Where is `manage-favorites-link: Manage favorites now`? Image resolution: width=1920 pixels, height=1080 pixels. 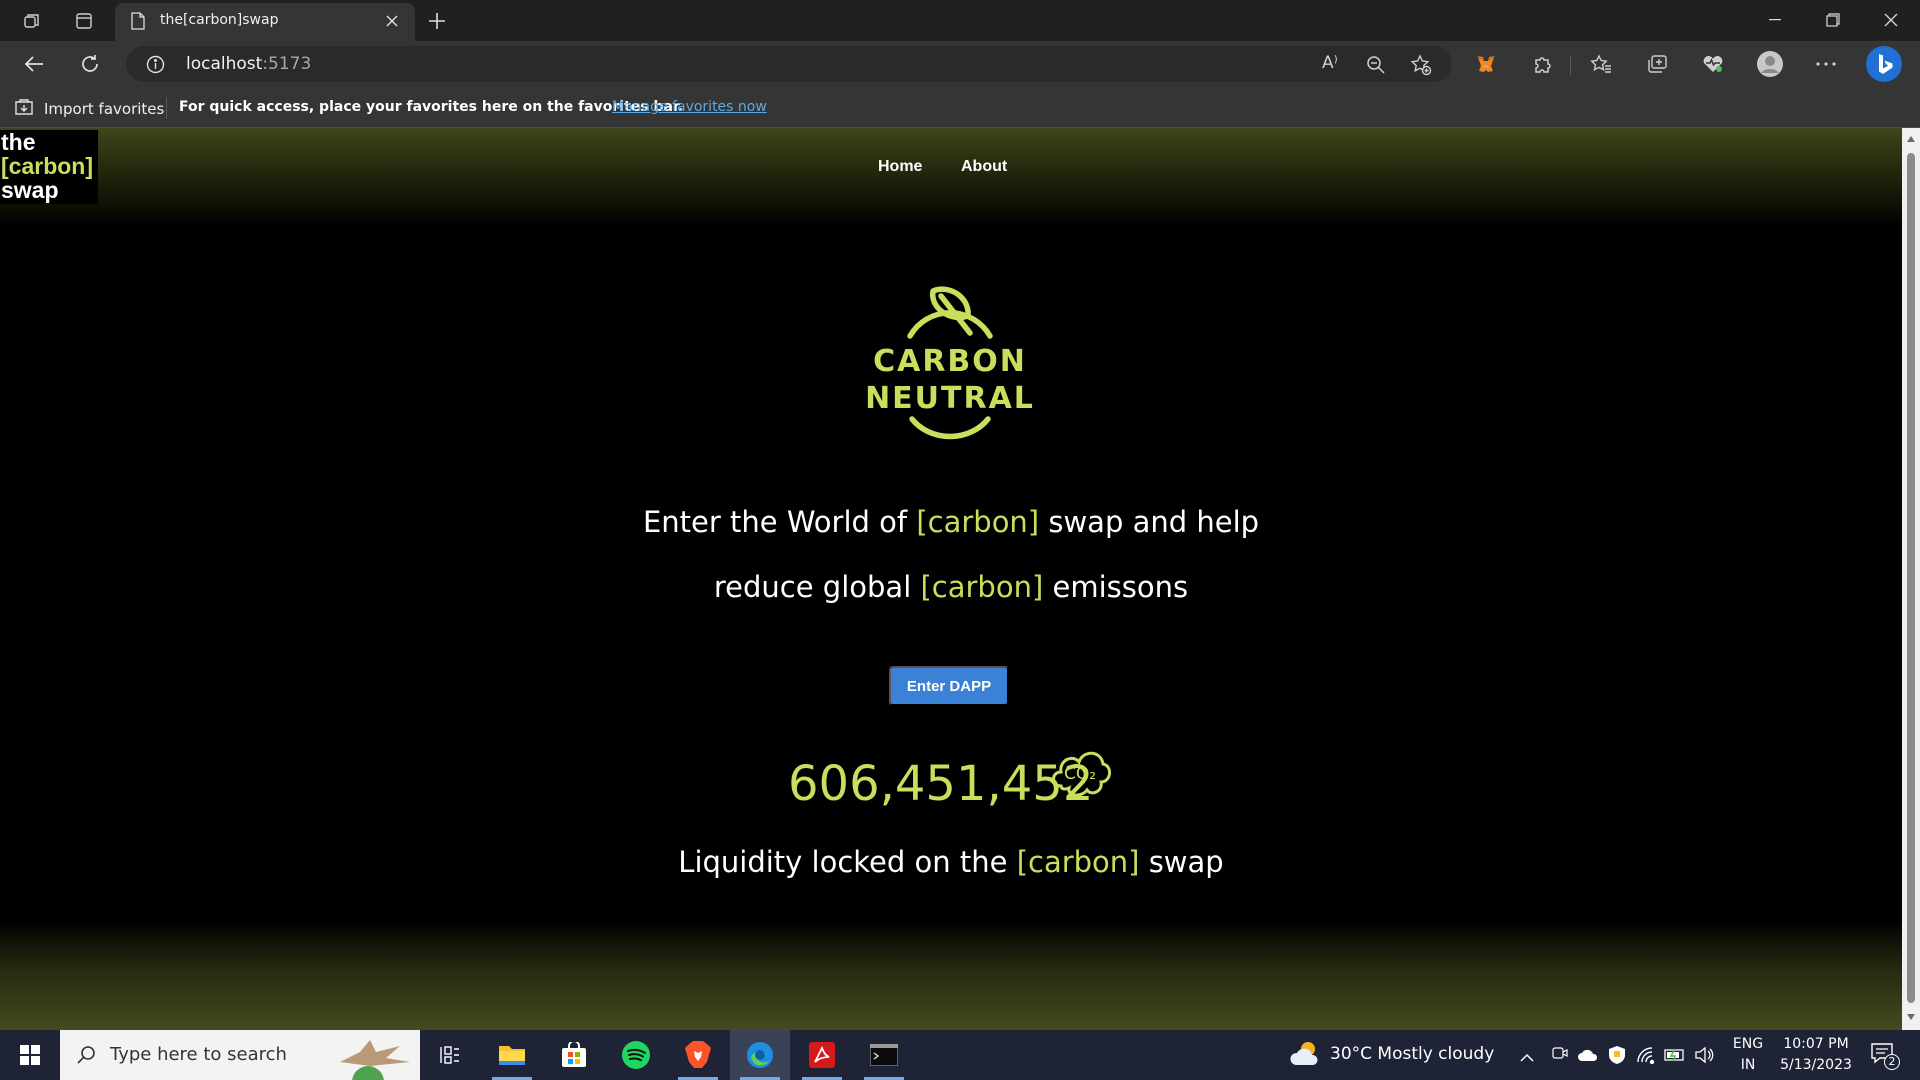
manage-favorites-link: Manage favorites now is located at coordinates (689, 107).